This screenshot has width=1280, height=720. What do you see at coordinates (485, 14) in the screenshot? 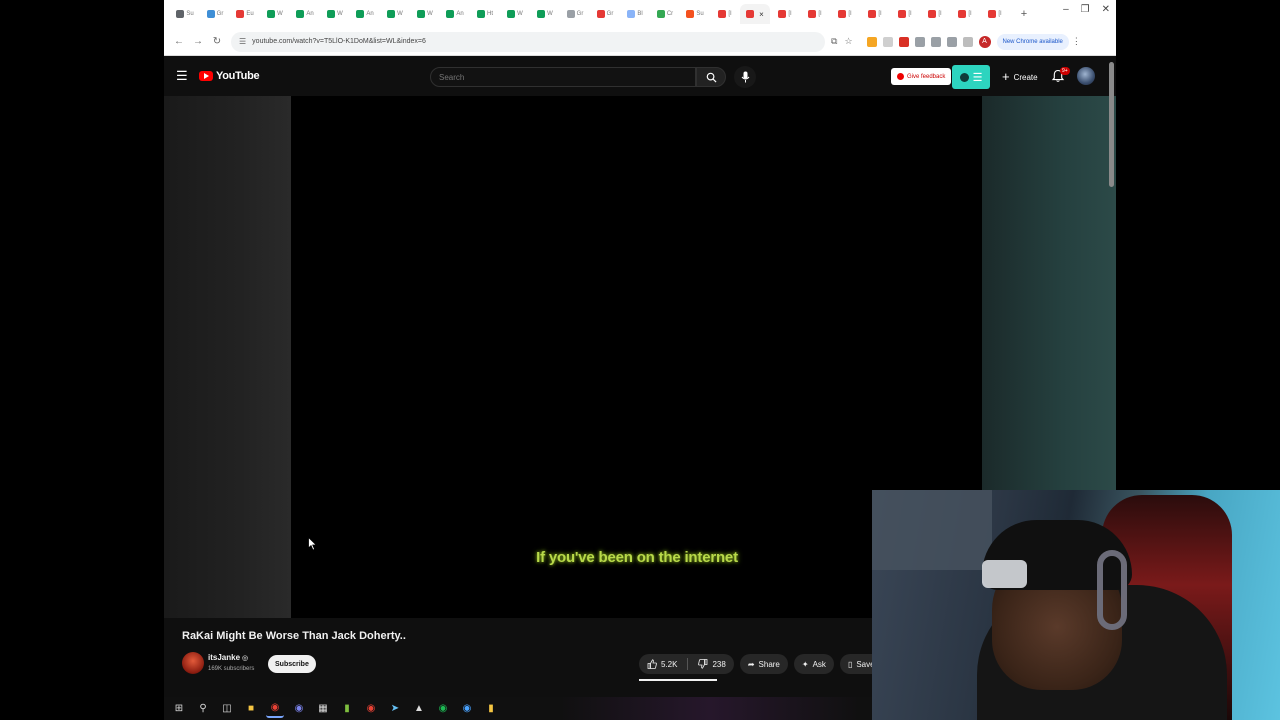
I see `browser-tab: Ht` at bounding box center [485, 14].